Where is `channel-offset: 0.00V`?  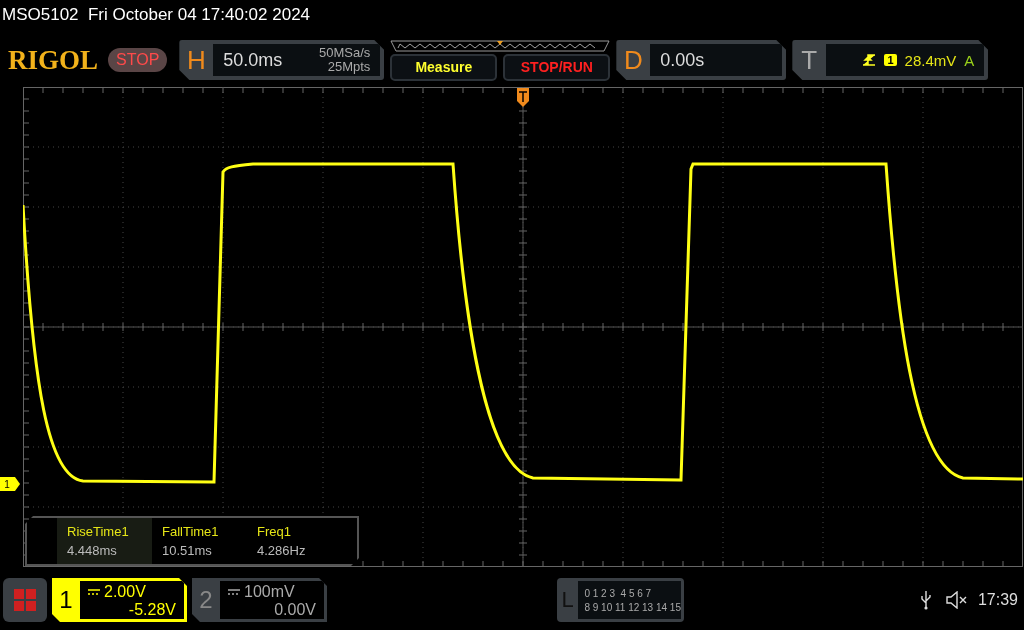 channel-offset: 0.00V is located at coordinates (295, 610).